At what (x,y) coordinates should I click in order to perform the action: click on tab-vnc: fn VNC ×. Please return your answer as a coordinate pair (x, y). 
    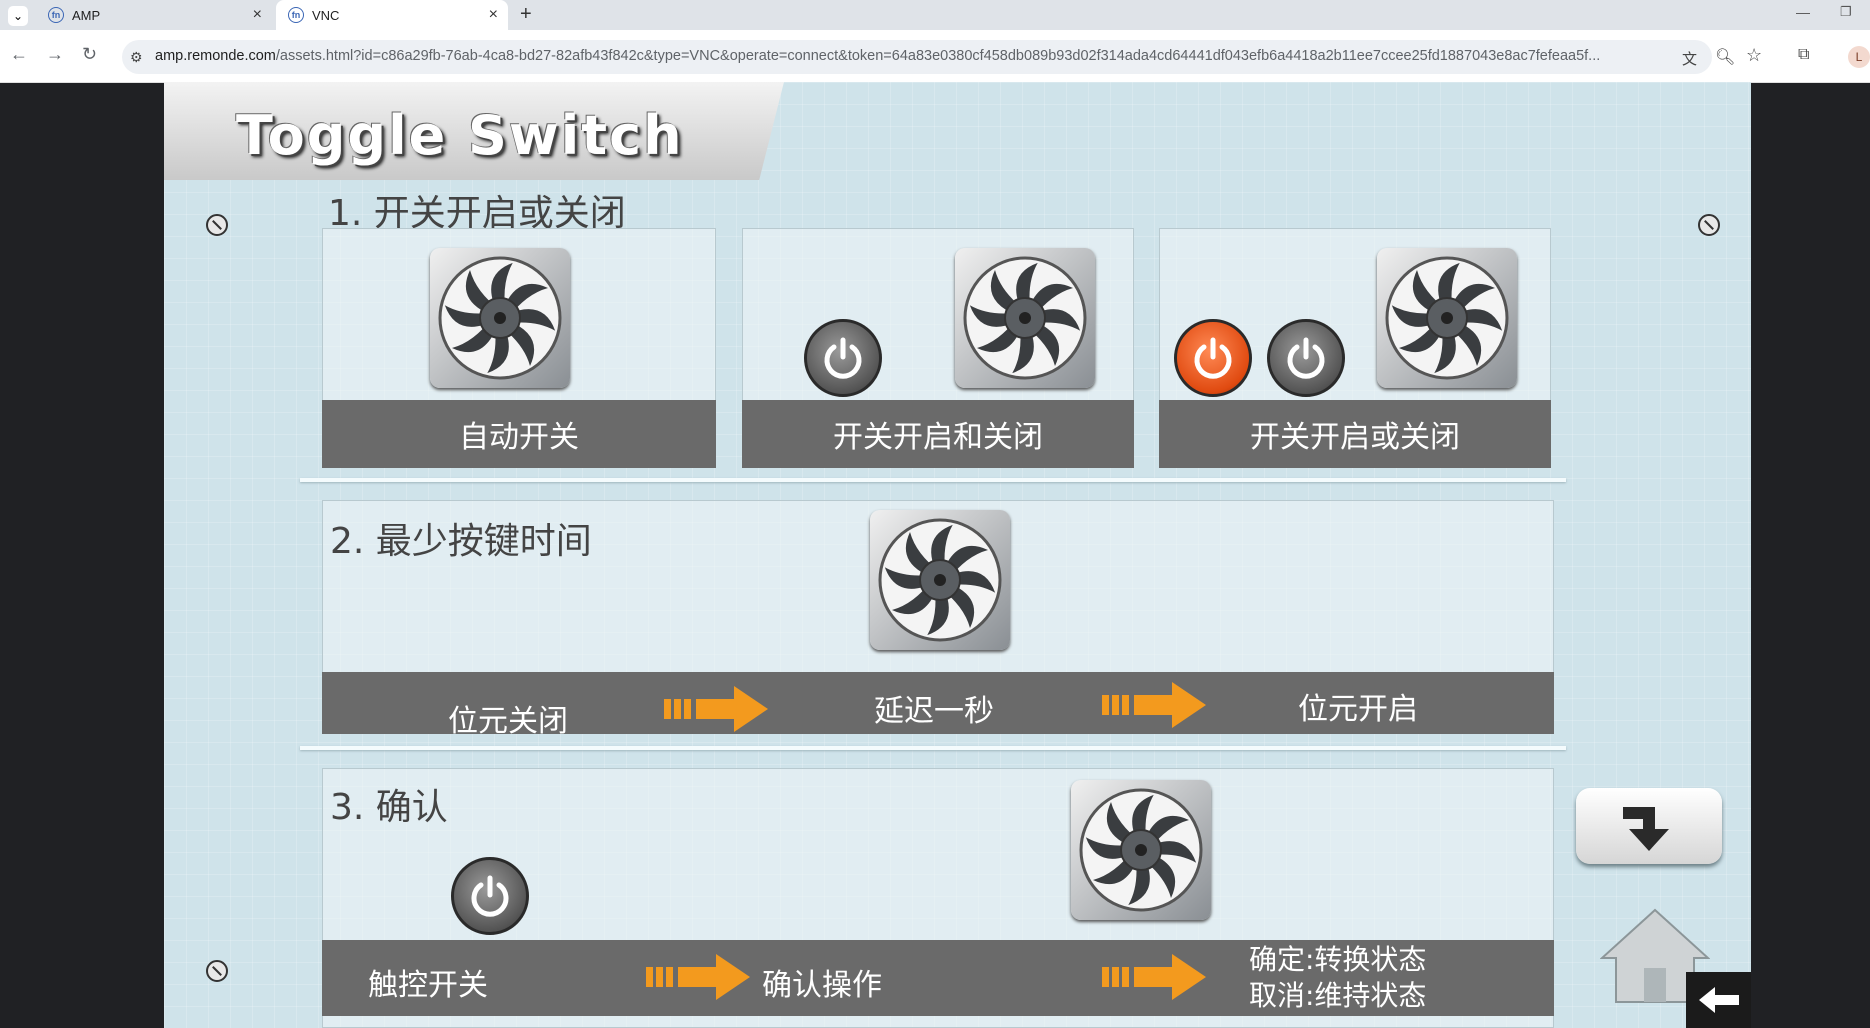
    Looking at the image, I should click on (392, 15).